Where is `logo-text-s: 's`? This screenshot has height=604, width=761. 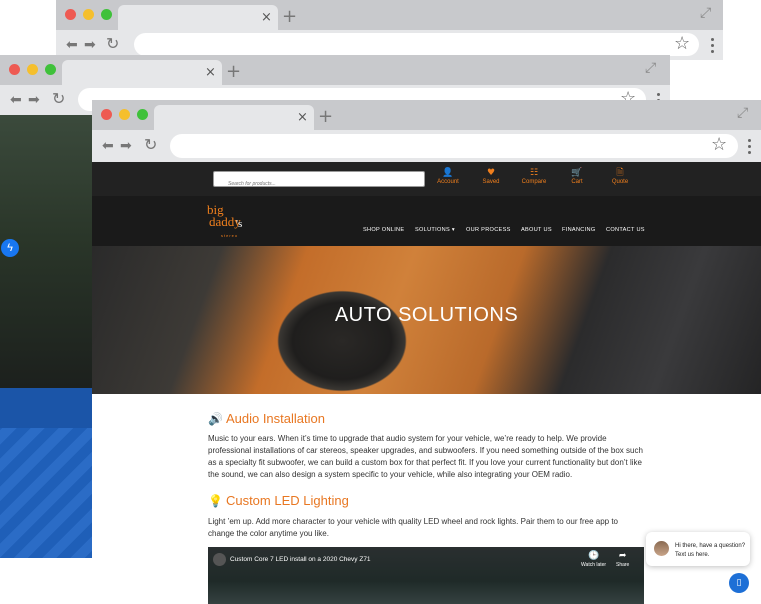 logo-text-s: 's is located at coordinates (239, 224).